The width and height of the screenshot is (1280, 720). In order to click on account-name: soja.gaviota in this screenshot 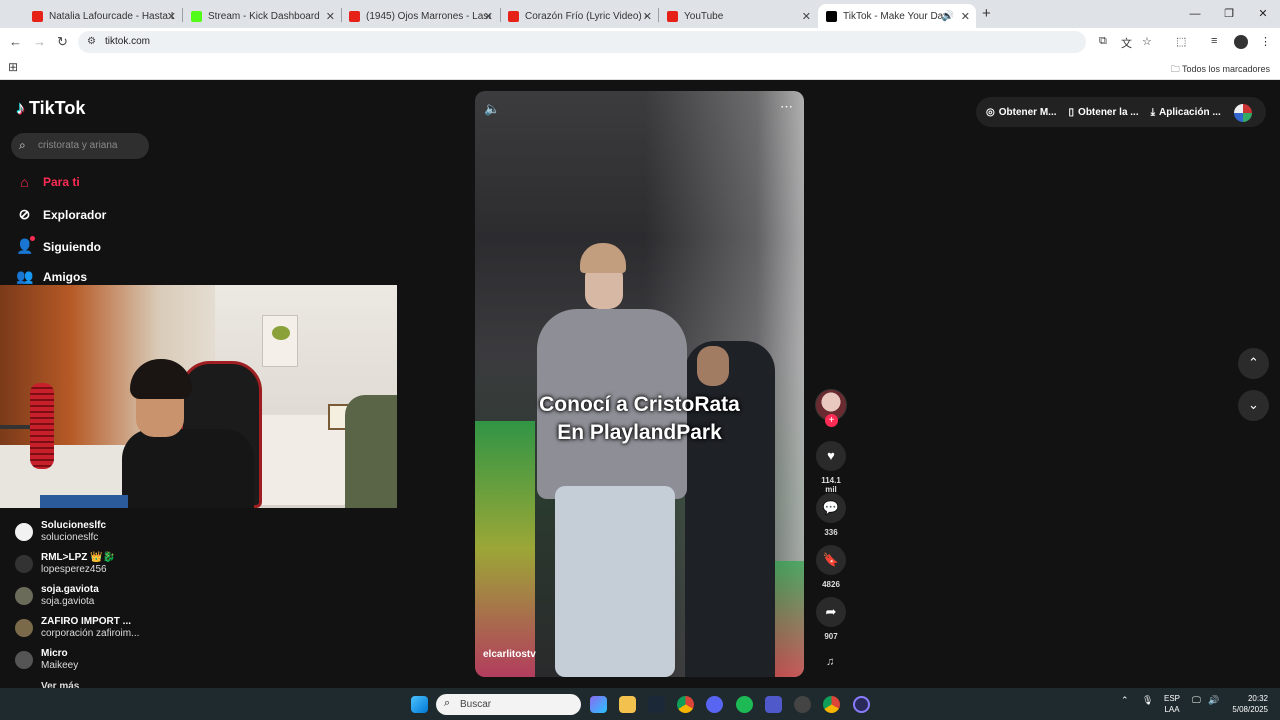, I will do `click(70, 589)`.